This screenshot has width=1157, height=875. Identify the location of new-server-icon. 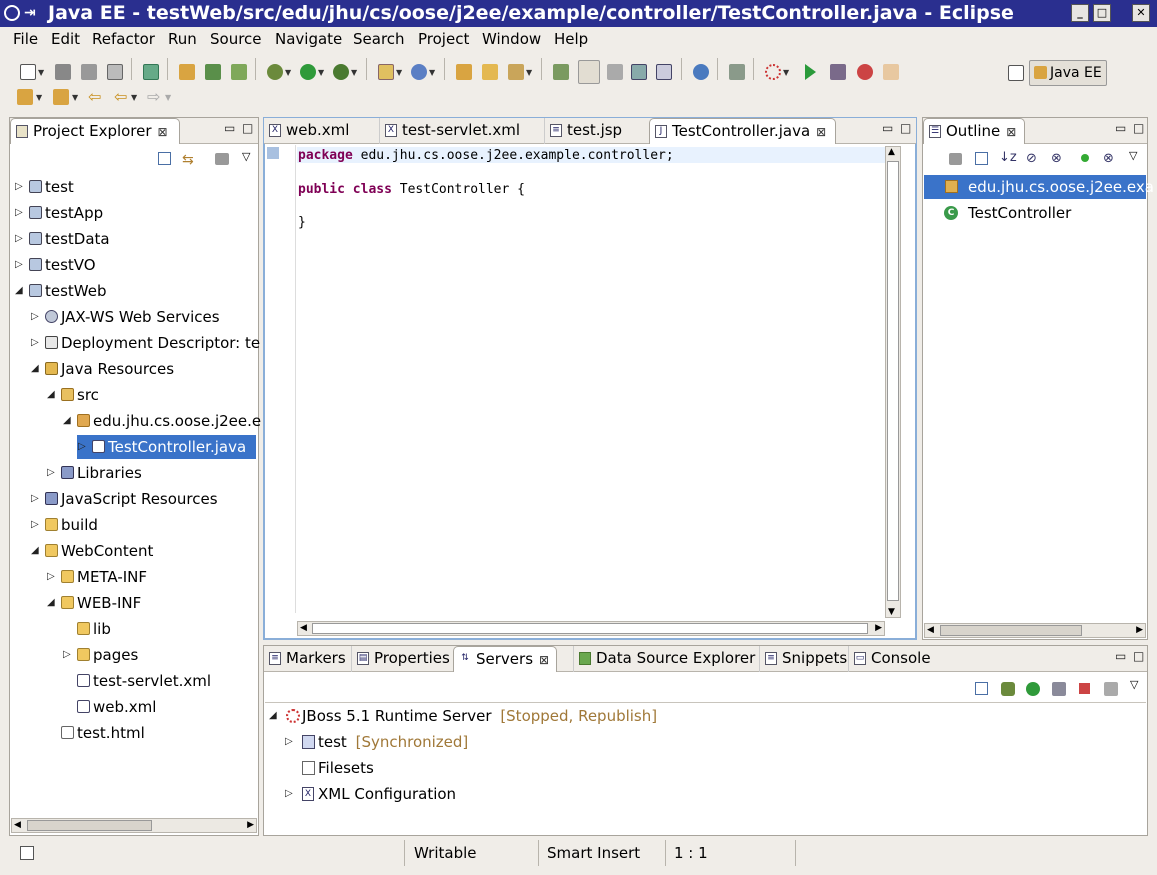
(386, 72).